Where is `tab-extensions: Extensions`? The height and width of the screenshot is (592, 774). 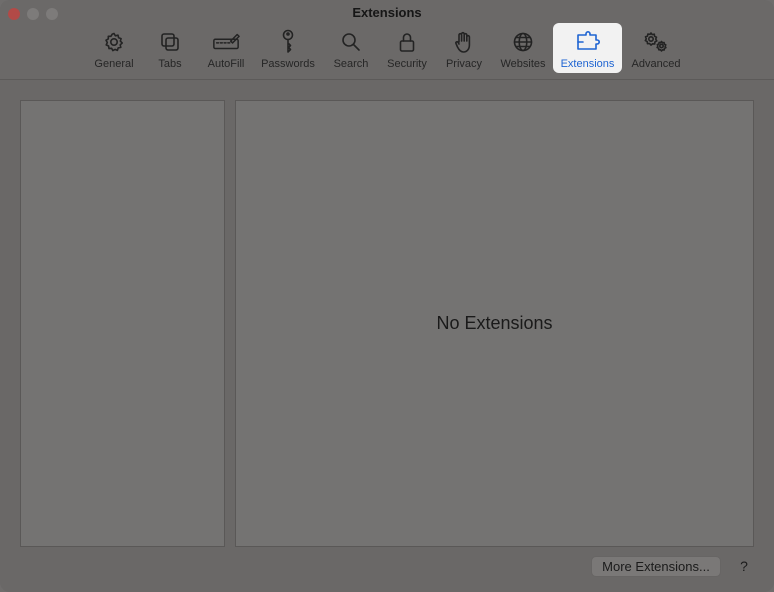 tab-extensions: Extensions is located at coordinates (587, 48).